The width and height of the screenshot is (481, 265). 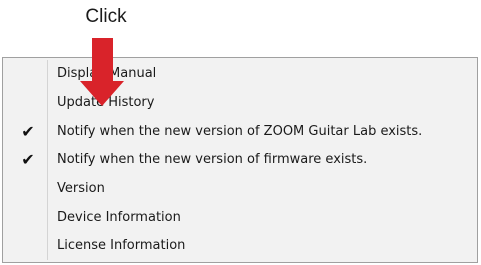 I want to click on menu-item-update-history: Update History, so click(x=240, y=103).